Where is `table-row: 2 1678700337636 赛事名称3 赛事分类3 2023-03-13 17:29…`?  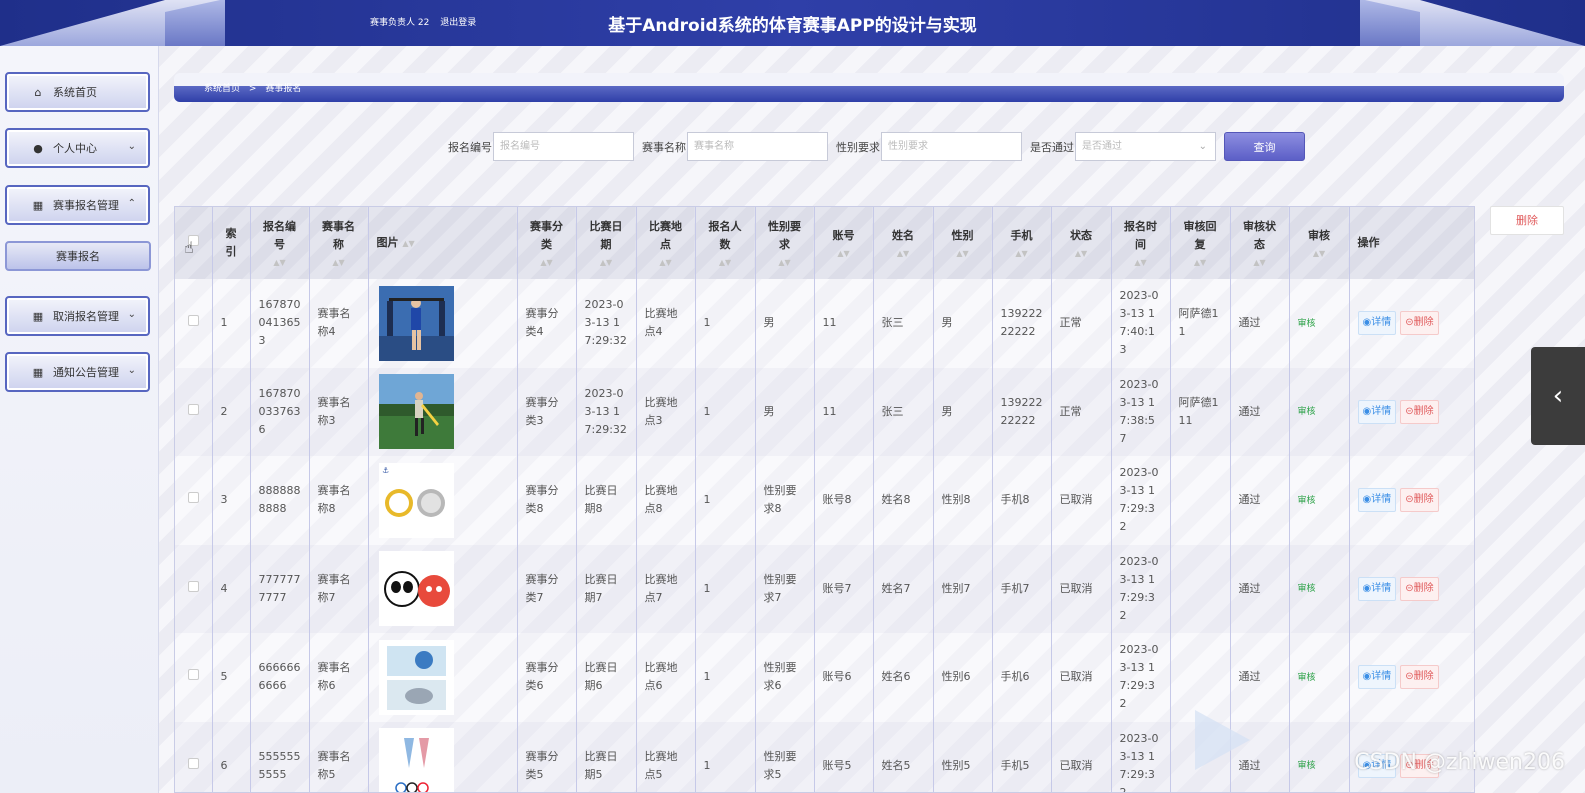 table-row: 2 1678700337636 赛事名称3 赛事分类3 2023-03-13 17:29… is located at coordinates (824, 411).